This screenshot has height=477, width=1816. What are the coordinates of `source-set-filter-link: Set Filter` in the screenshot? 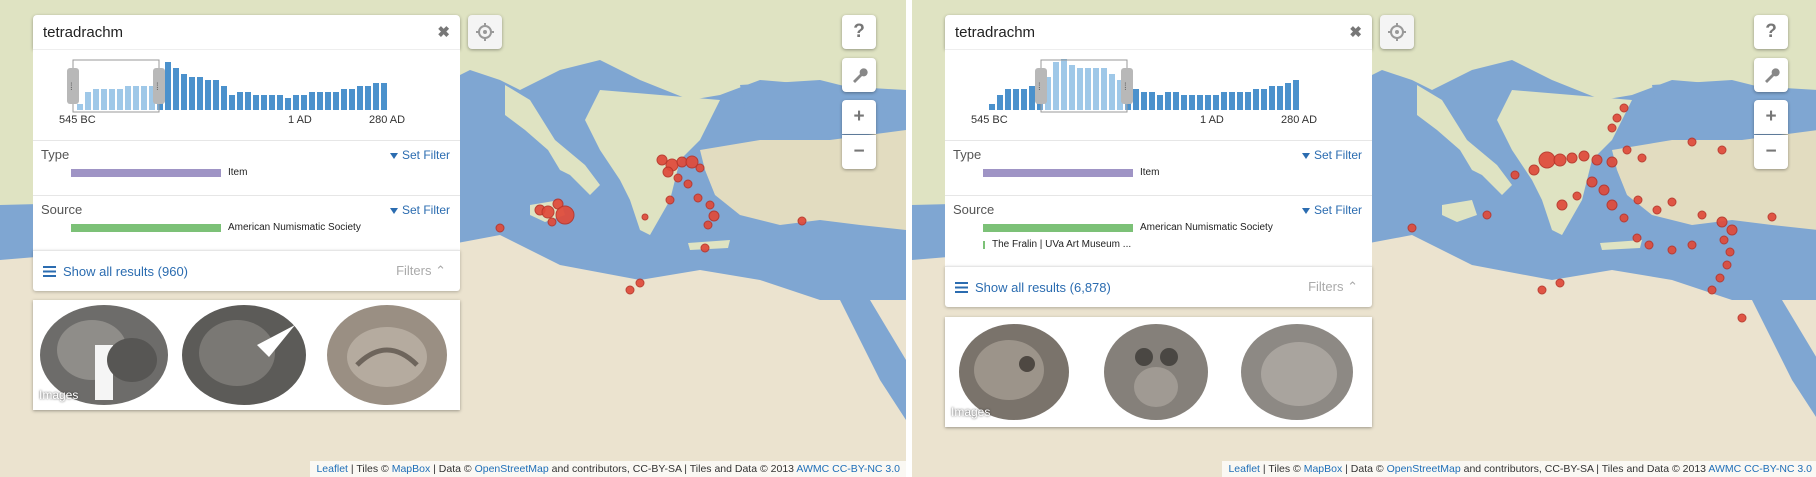 It's located at (1331, 210).